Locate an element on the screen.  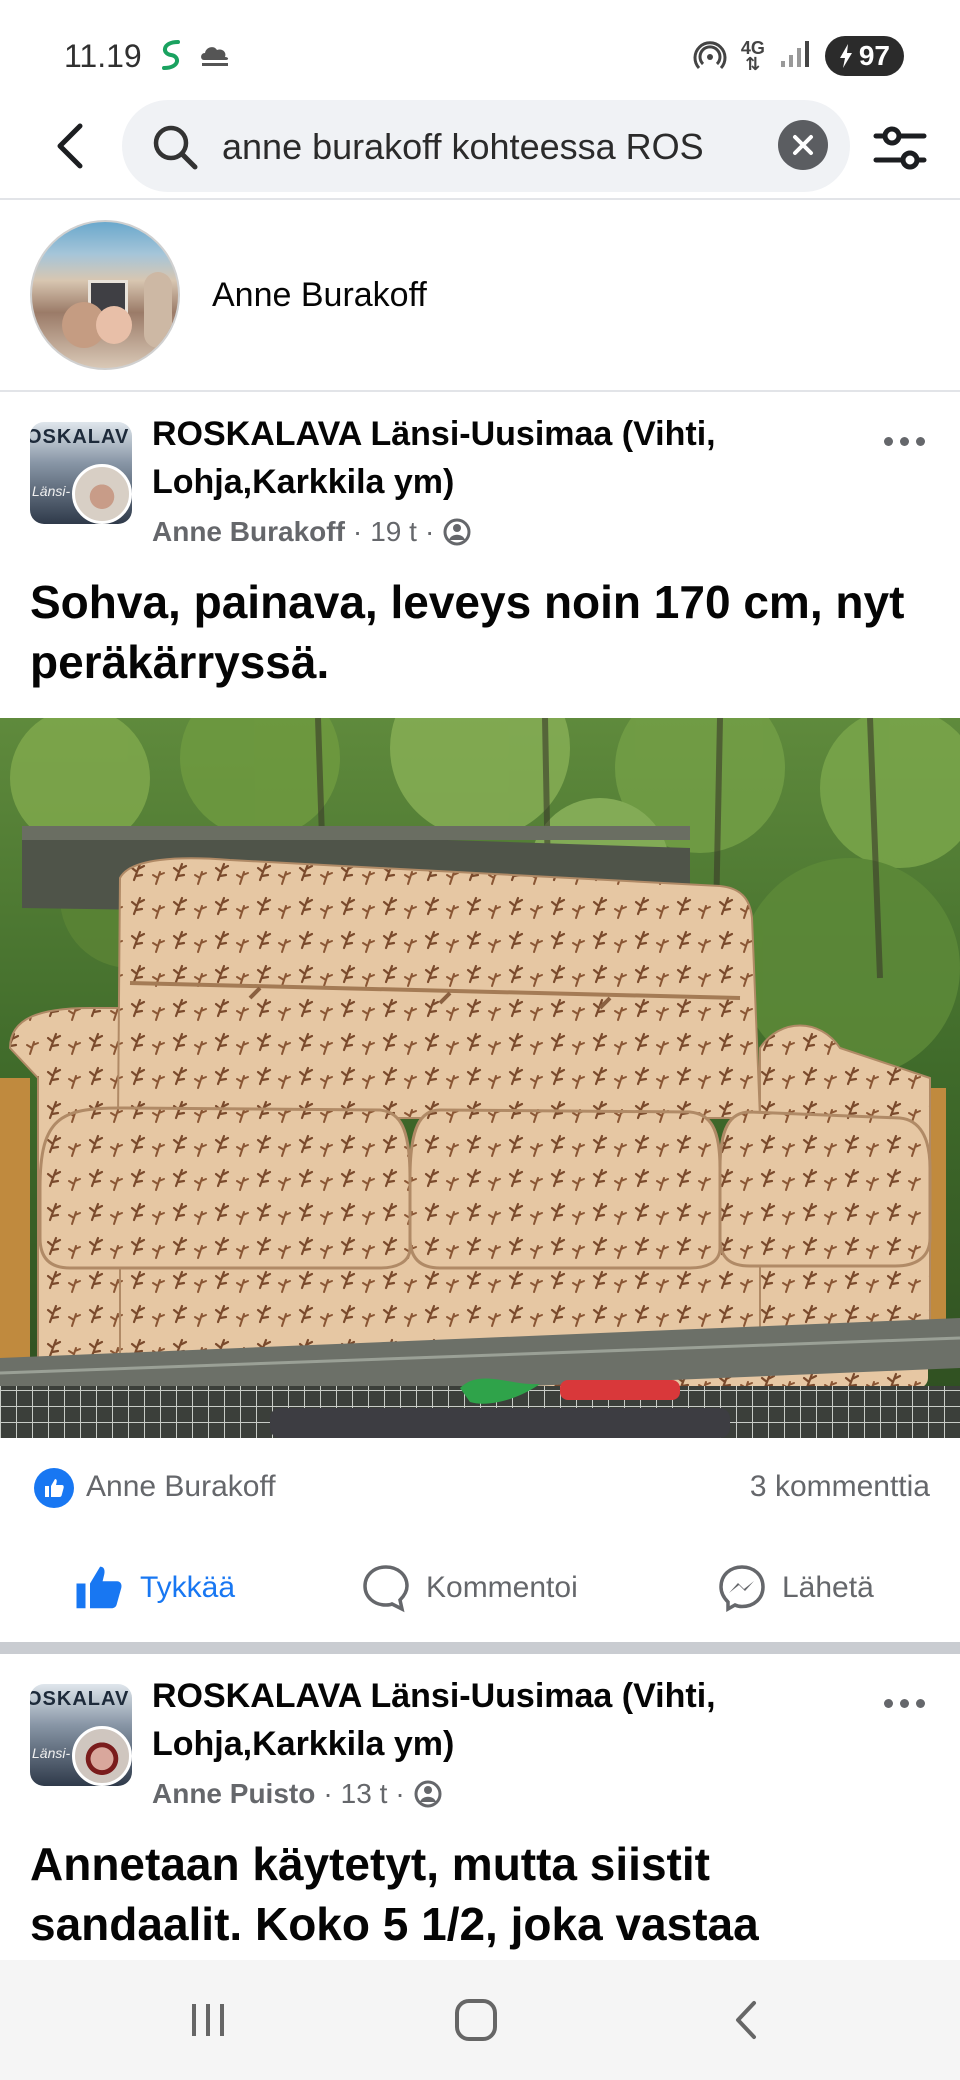
cloud-icon is located at coordinates (215, 57).